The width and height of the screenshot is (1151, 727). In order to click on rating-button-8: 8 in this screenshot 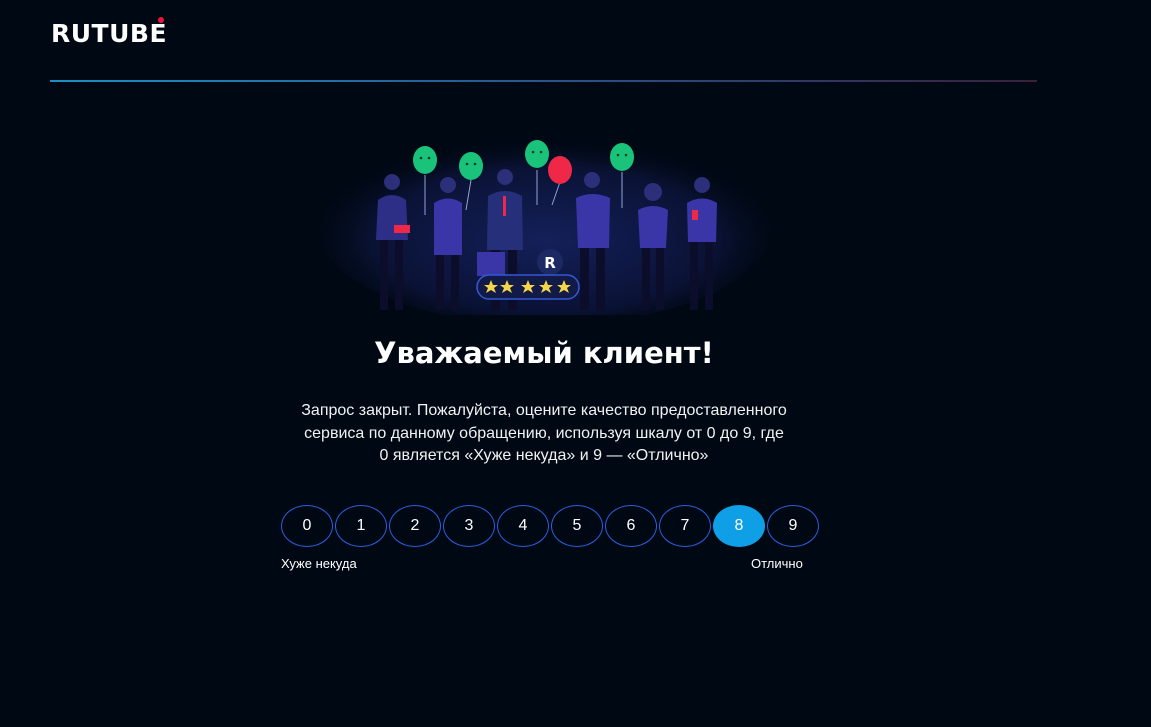, I will do `click(739, 526)`.